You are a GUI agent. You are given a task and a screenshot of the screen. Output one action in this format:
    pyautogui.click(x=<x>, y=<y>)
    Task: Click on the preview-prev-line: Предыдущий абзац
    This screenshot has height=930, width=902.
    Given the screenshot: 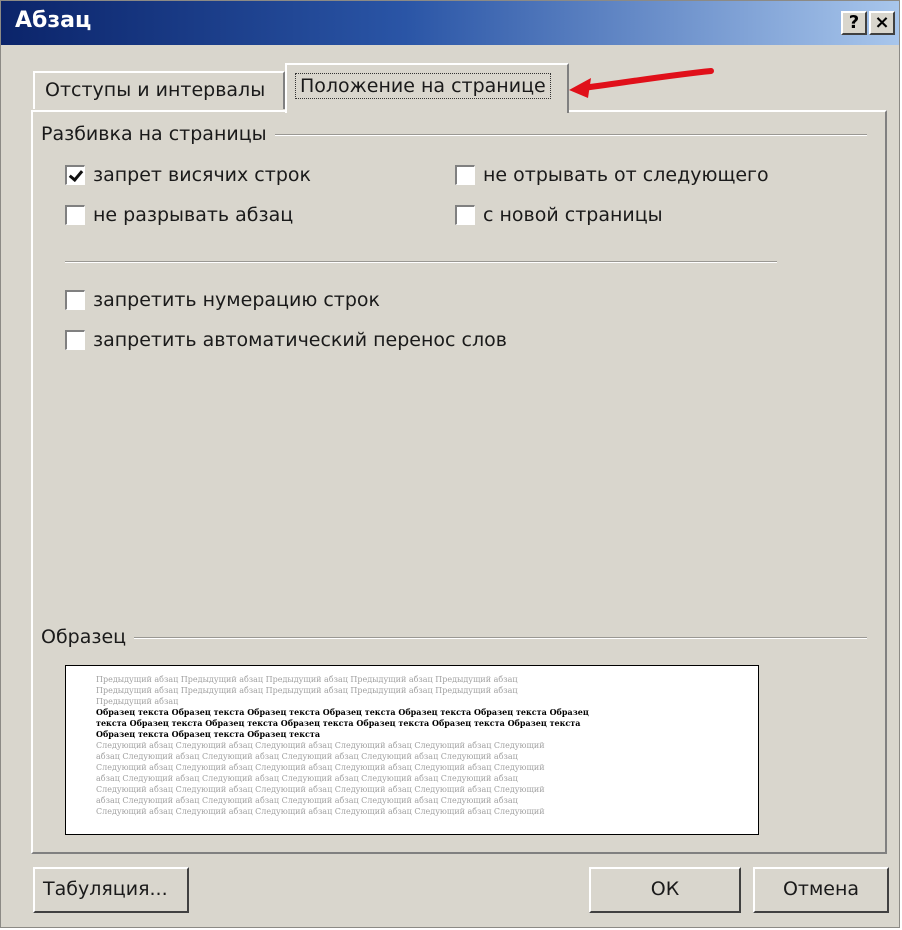 What is the action you would take?
    pyautogui.click(x=137, y=701)
    